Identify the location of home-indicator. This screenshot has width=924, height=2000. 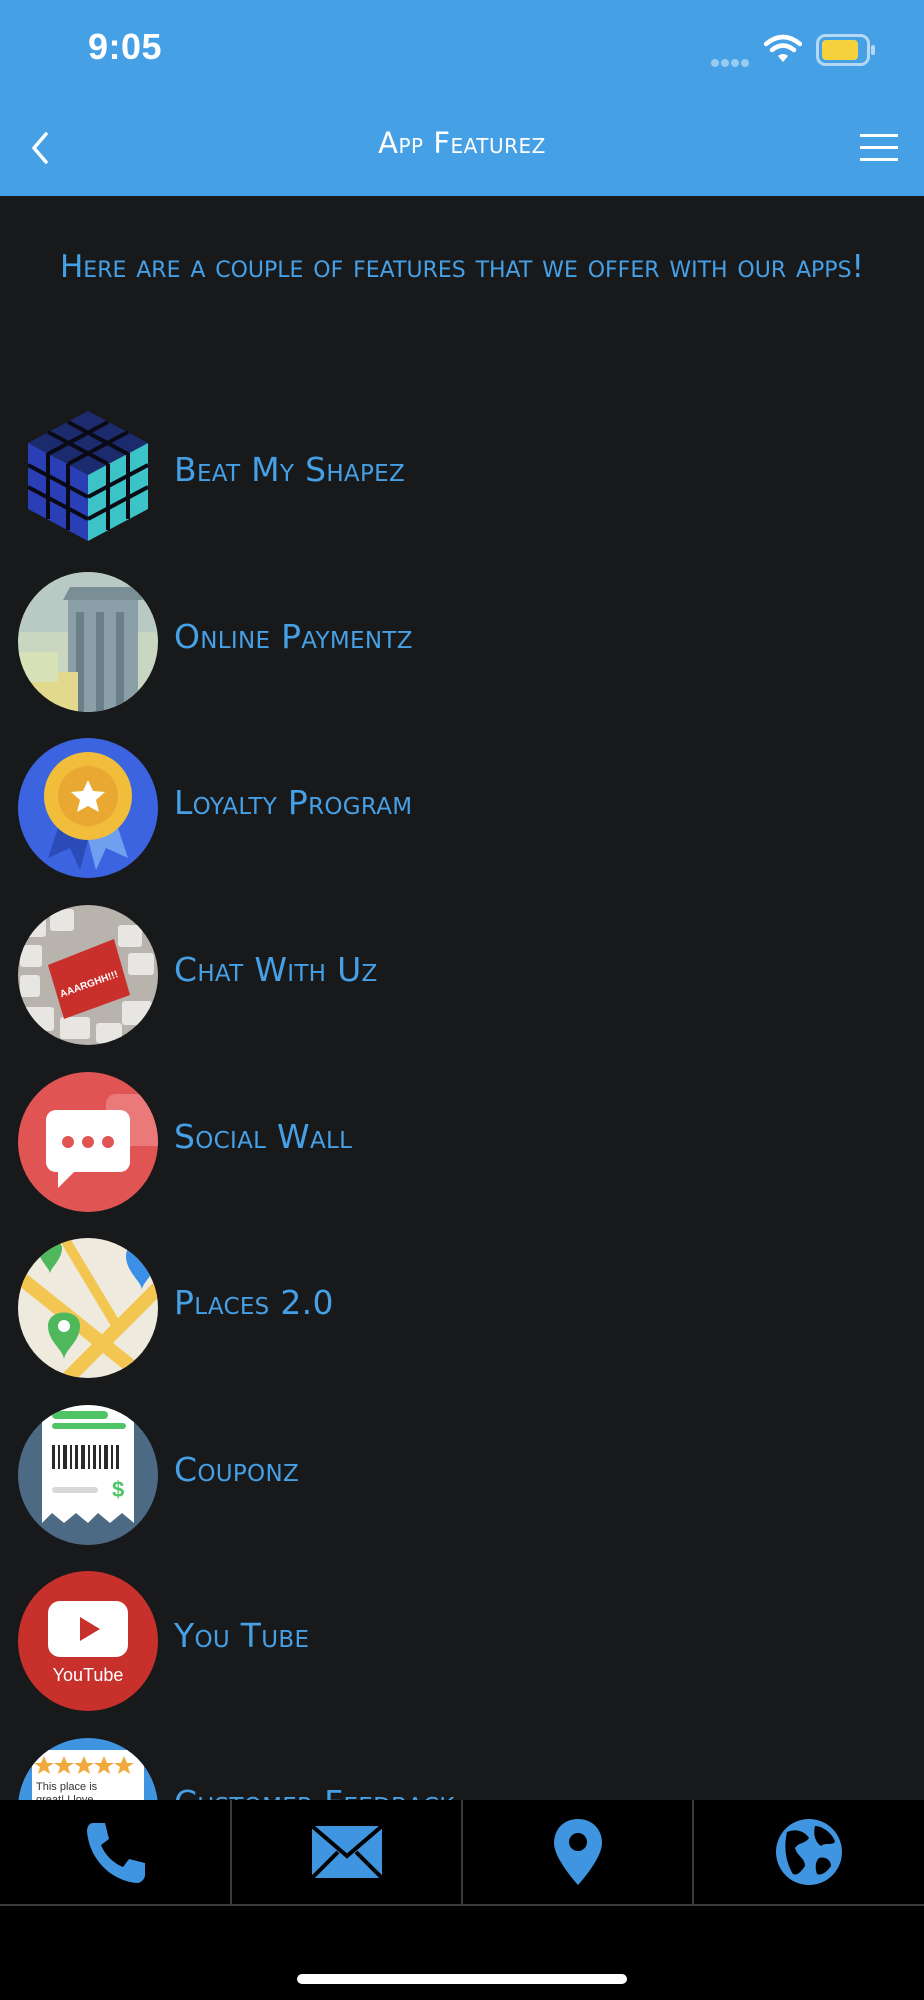
(462, 1979).